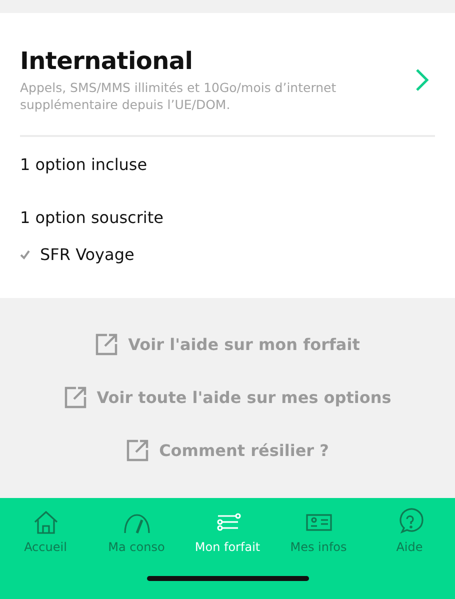 The height and width of the screenshot is (599, 455). What do you see at coordinates (107, 61) in the screenshot?
I see `plan-title: International` at bounding box center [107, 61].